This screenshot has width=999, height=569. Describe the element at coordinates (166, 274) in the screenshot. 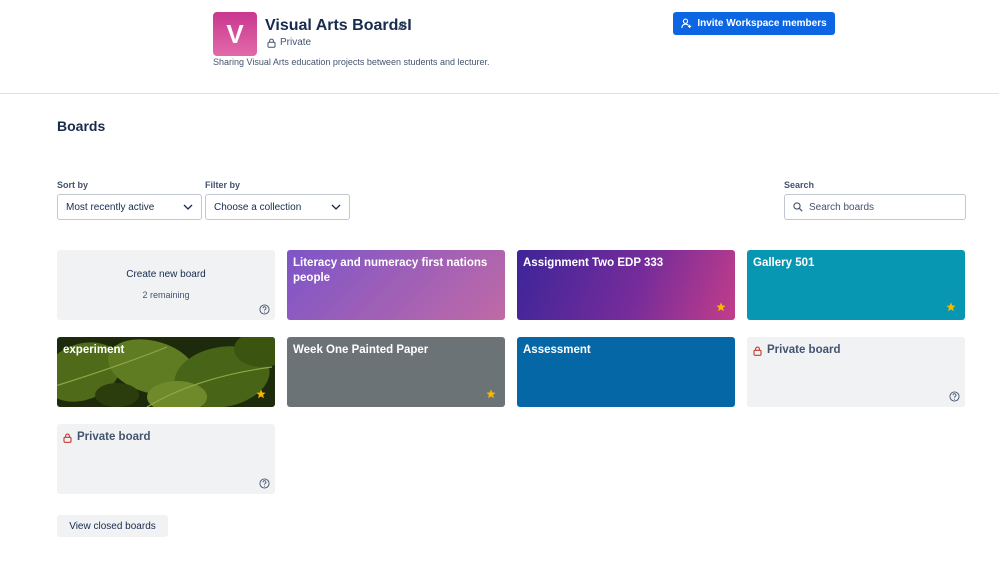

I see `create-board-label: Create new board` at that location.